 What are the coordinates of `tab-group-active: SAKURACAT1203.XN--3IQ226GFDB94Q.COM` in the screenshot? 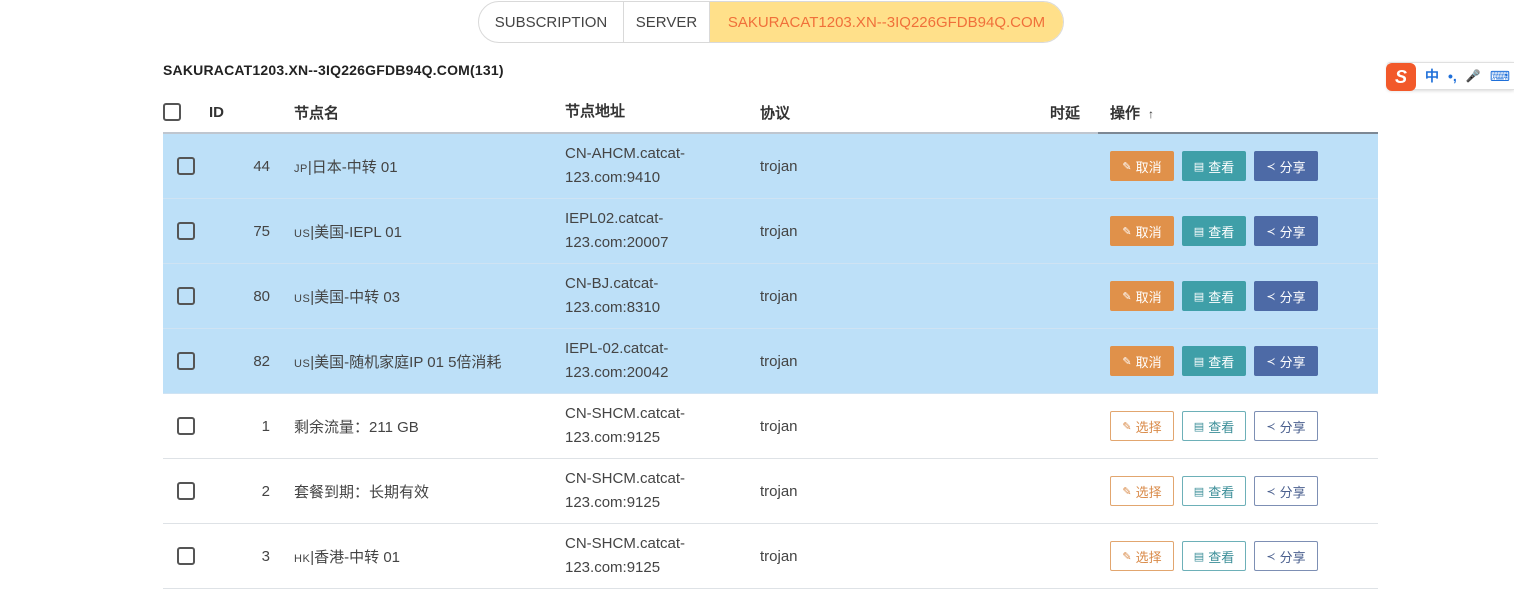 It's located at (886, 22).